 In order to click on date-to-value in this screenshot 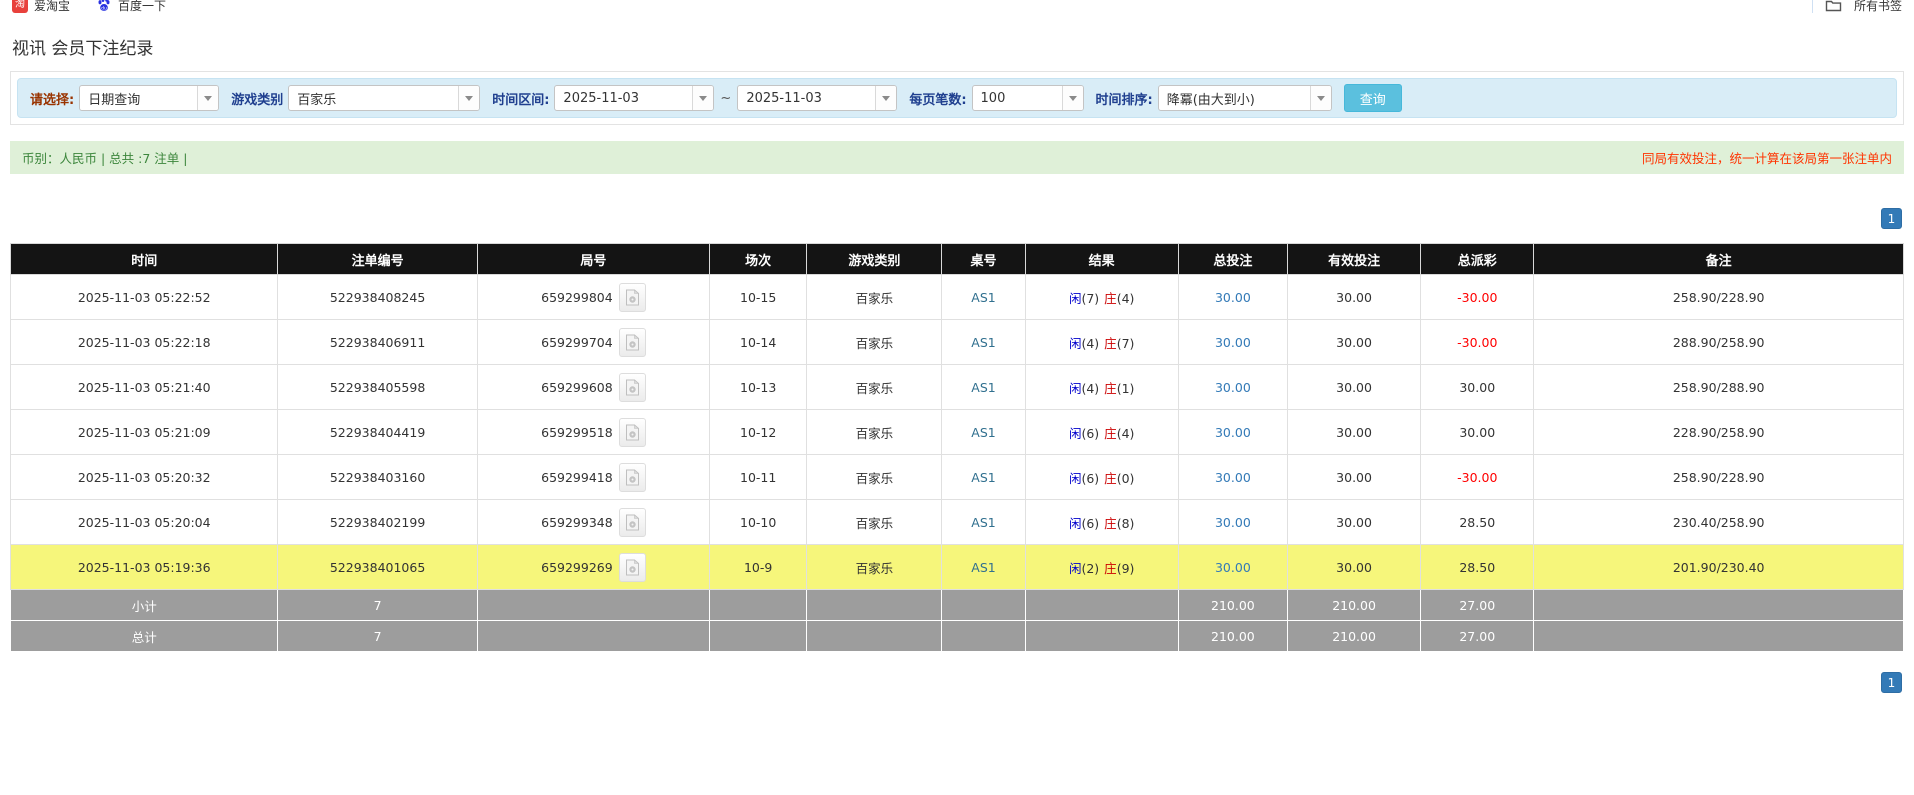, I will do `click(807, 98)`.